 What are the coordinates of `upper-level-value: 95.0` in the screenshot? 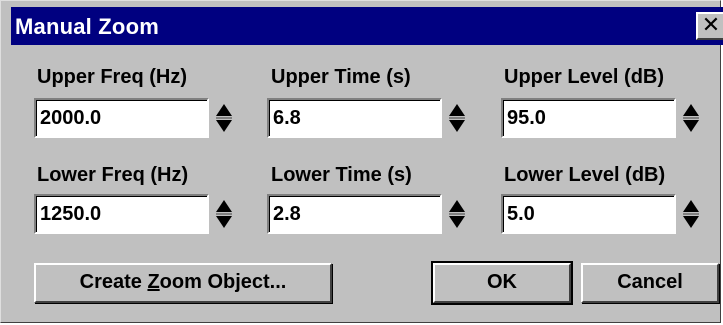 It's located at (526, 118).